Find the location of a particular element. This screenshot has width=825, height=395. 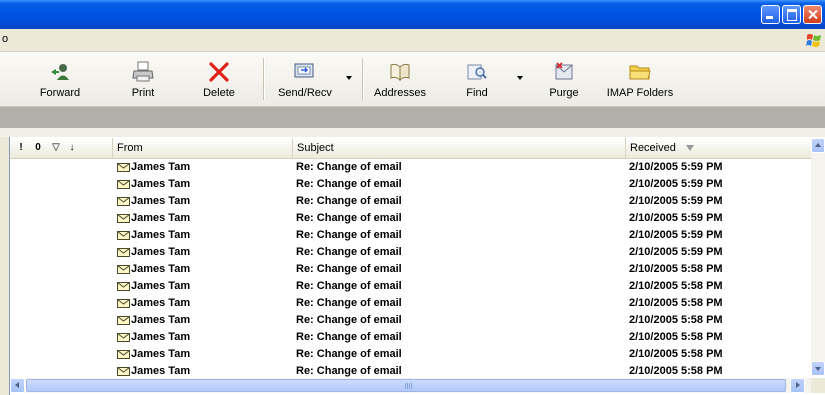

send-receive-button: Send/Recv is located at coordinates (305, 79).